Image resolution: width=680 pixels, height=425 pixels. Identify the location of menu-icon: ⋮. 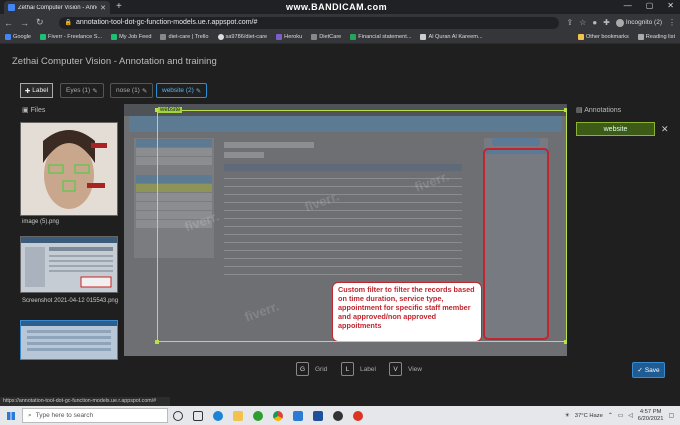
(672, 22).